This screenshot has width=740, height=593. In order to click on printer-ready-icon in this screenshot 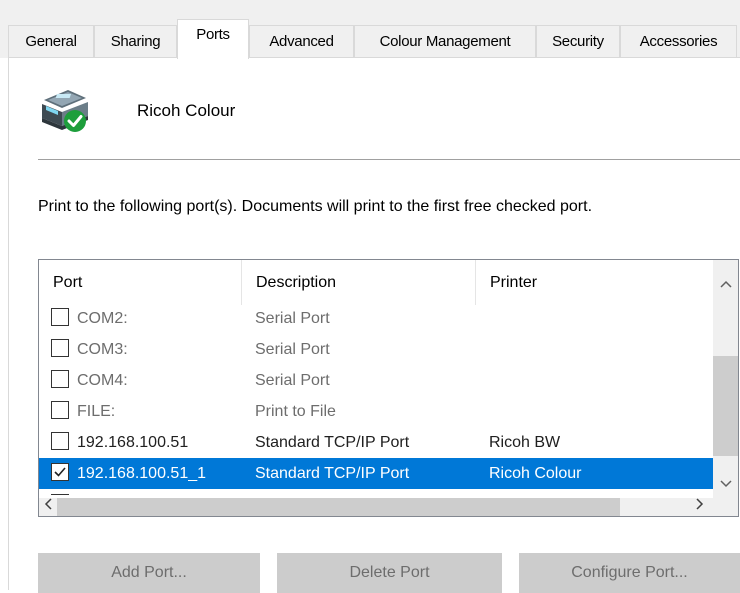, I will do `click(66, 111)`.